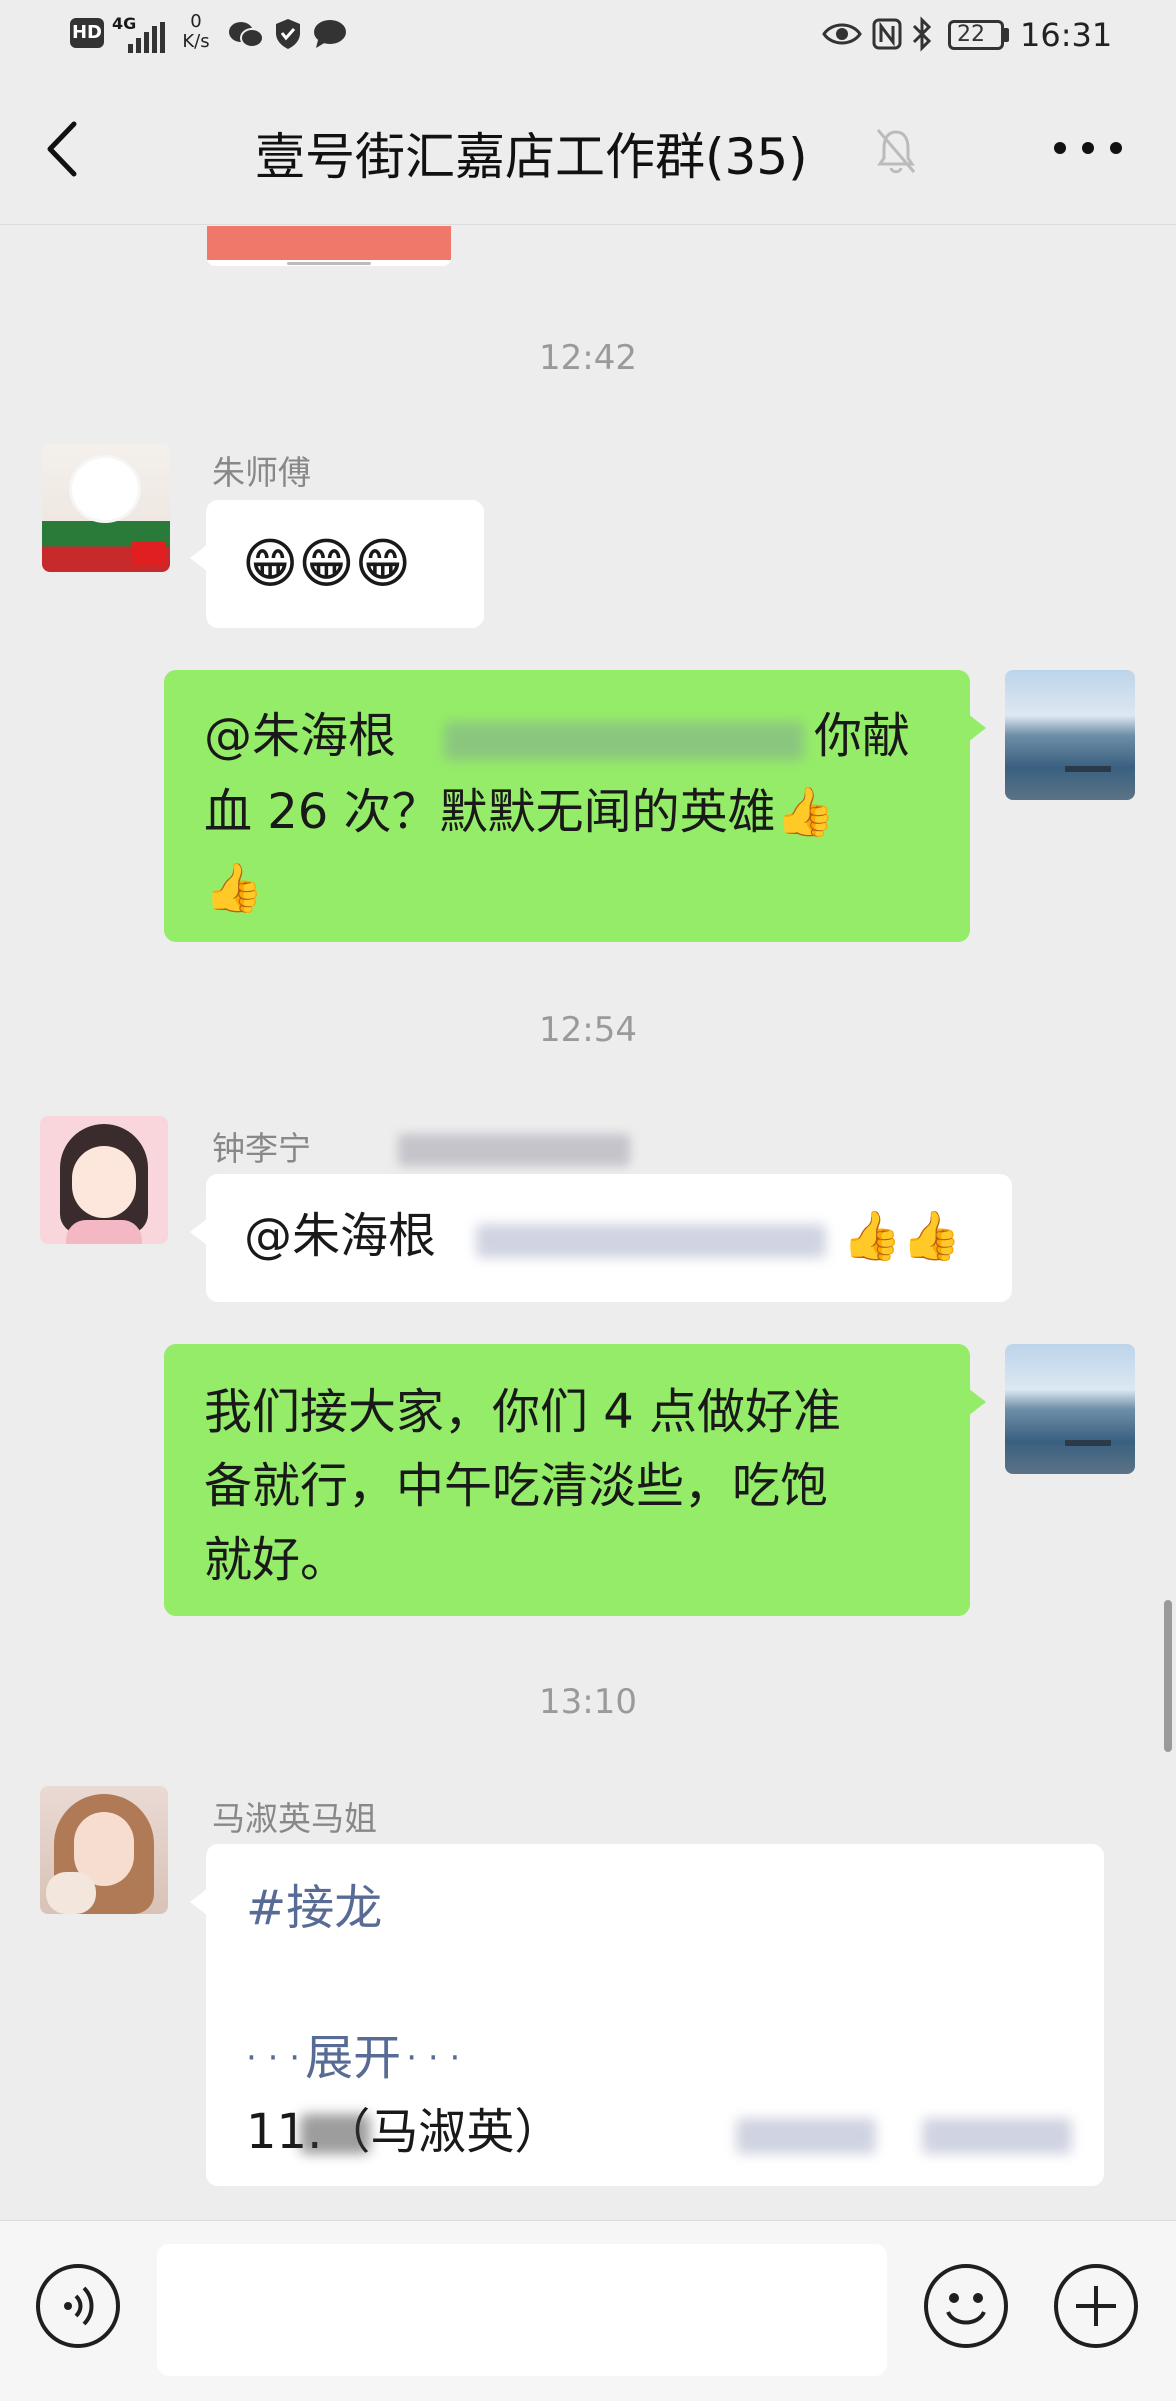  I want to click on plus-icon, so click(1096, 2306).